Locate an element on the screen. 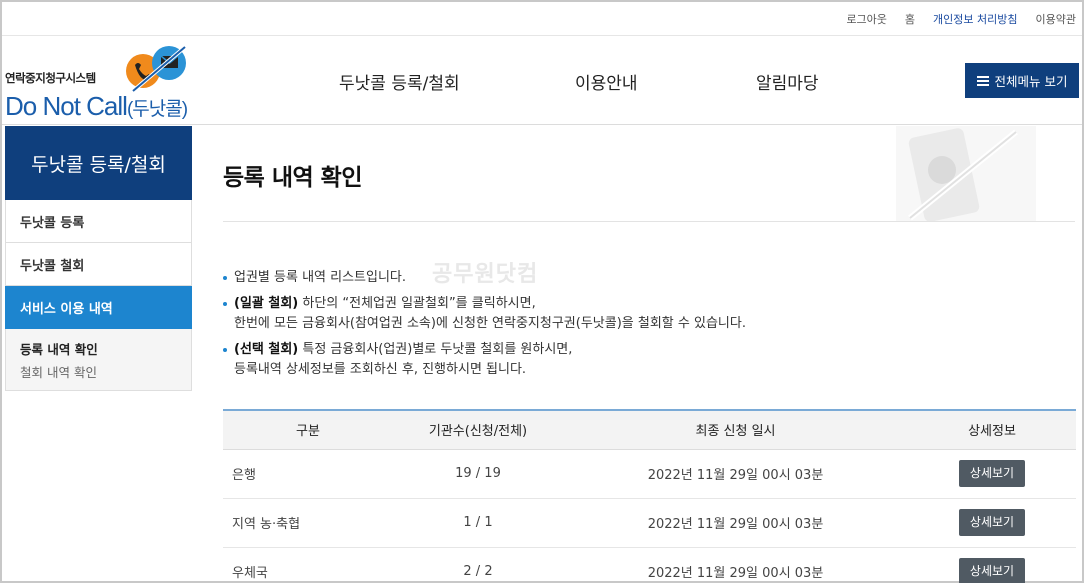  note-item: 업권별 등록 내역 리스트입니다. is located at coordinates (484, 278).